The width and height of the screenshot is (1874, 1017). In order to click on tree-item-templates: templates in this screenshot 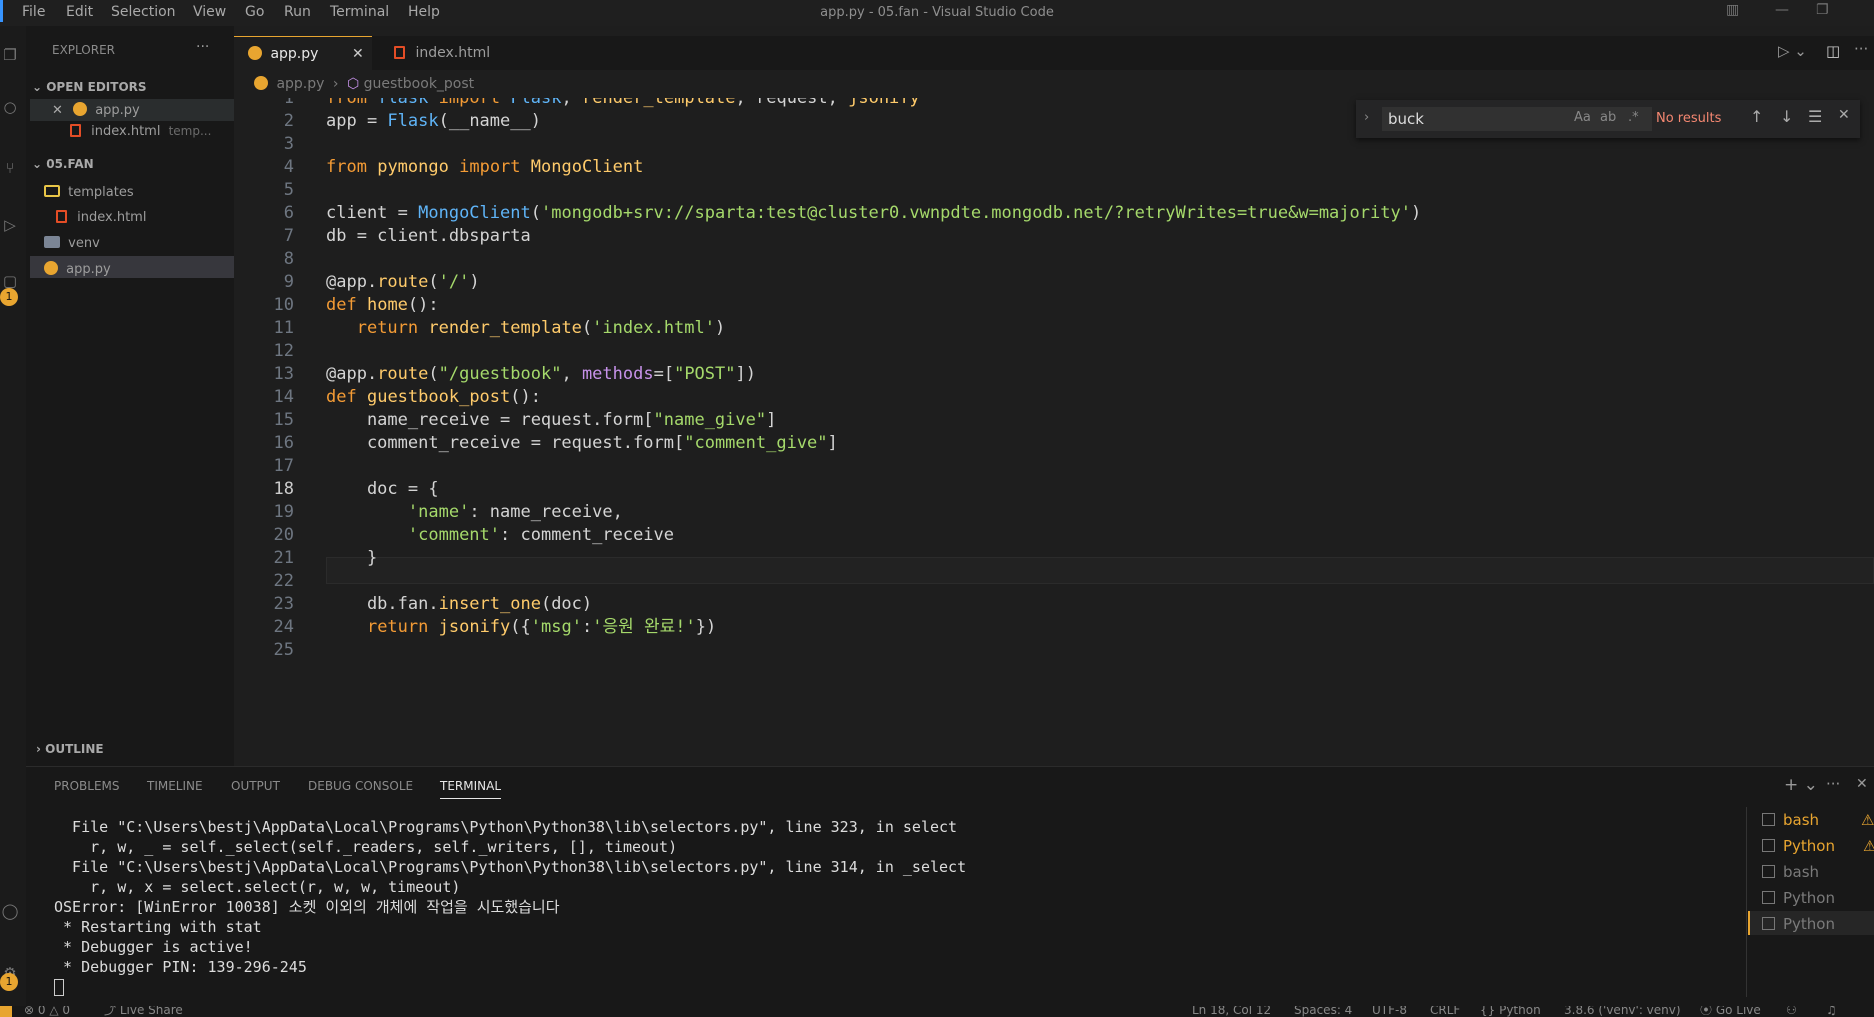, I will do `click(89, 192)`.